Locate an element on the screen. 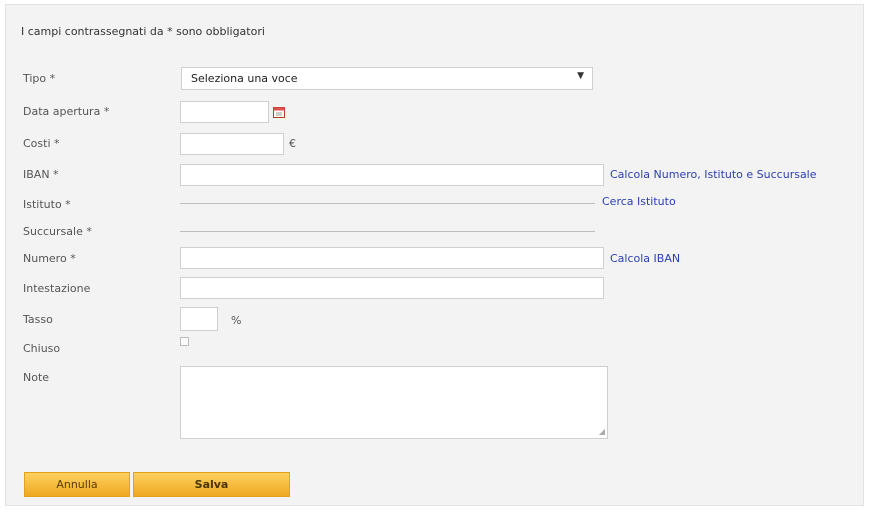 This screenshot has height=512, width=869. note-textarea: ◢ is located at coordinates (394, 402).